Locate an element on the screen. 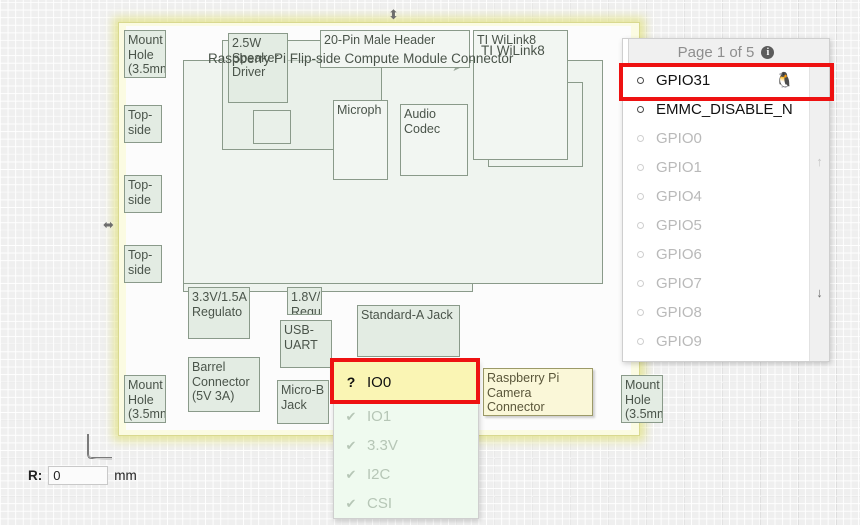 Image resolution: width=860 pixels, height=525 pixels. gpio-option-label: GPIO5 is located at coordinates (679, 225).